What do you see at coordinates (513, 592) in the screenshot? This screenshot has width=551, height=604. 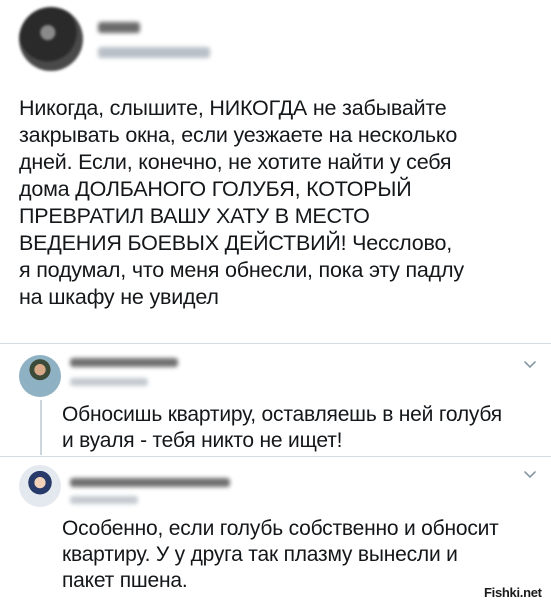 I see `site-watermark: Fishki.net` at bounding box center [513, 592].